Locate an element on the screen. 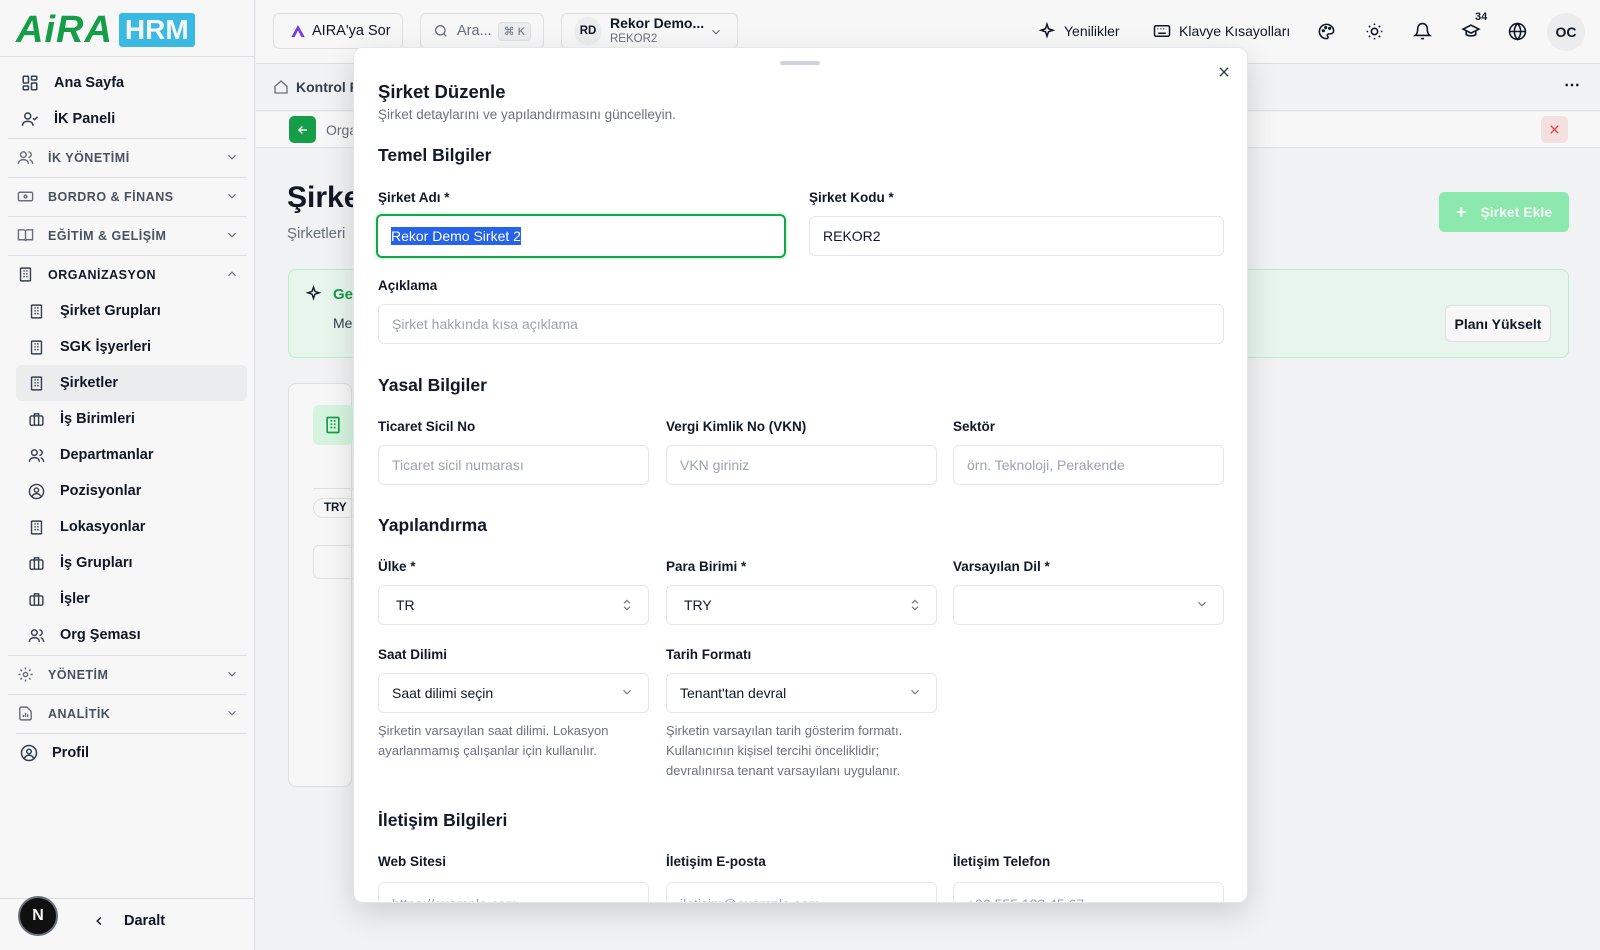 This screenshot has width=1600, height=950. currency-select: TRY is located at coordinates (801, 605).